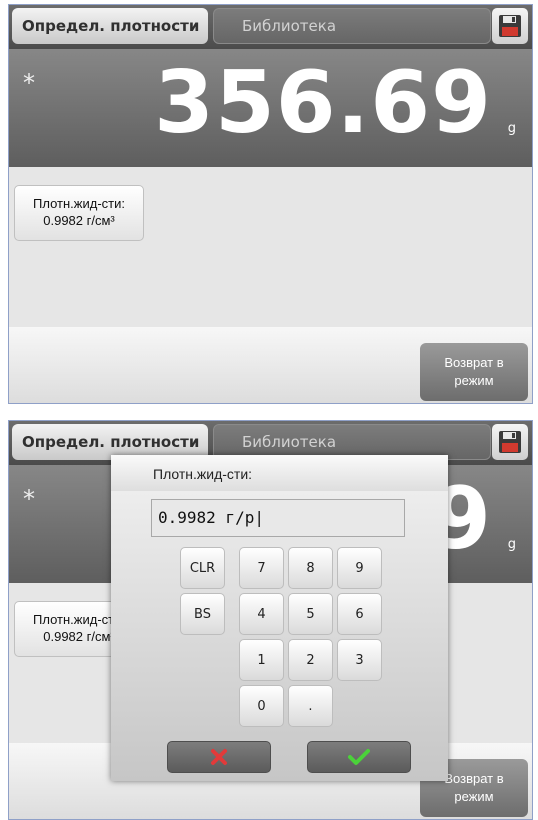 This screenshot has width=538, height=820. What do you see at coordinates (359, 614) in the screenshot?
I see `key-6: 6` at bounding box center [359, 614].